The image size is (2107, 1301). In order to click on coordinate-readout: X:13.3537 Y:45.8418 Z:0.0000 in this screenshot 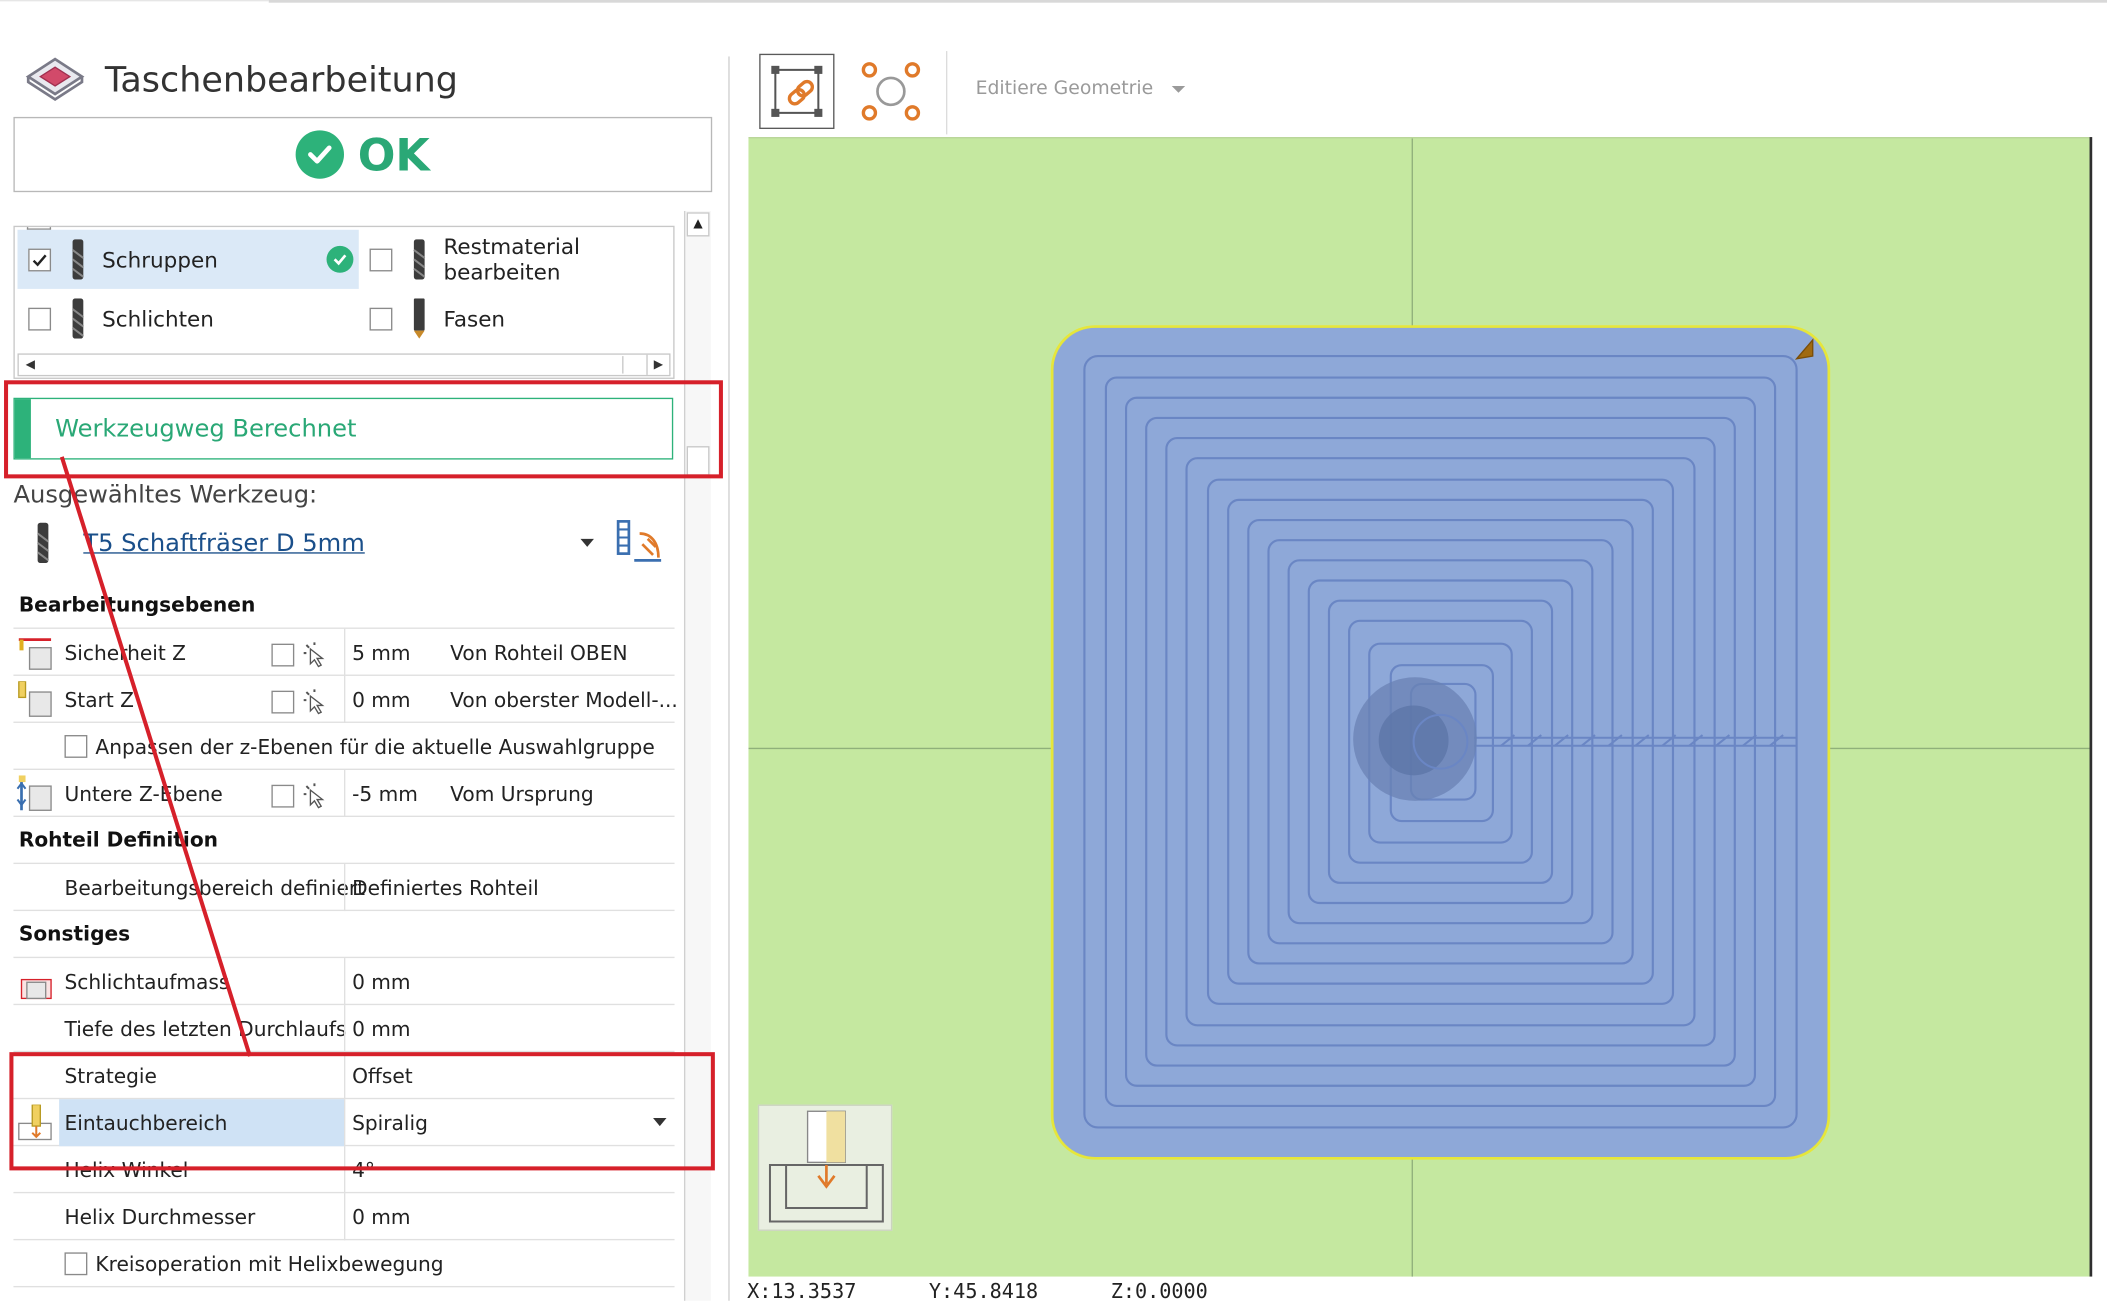, I will do `click(1013, 1290)`.